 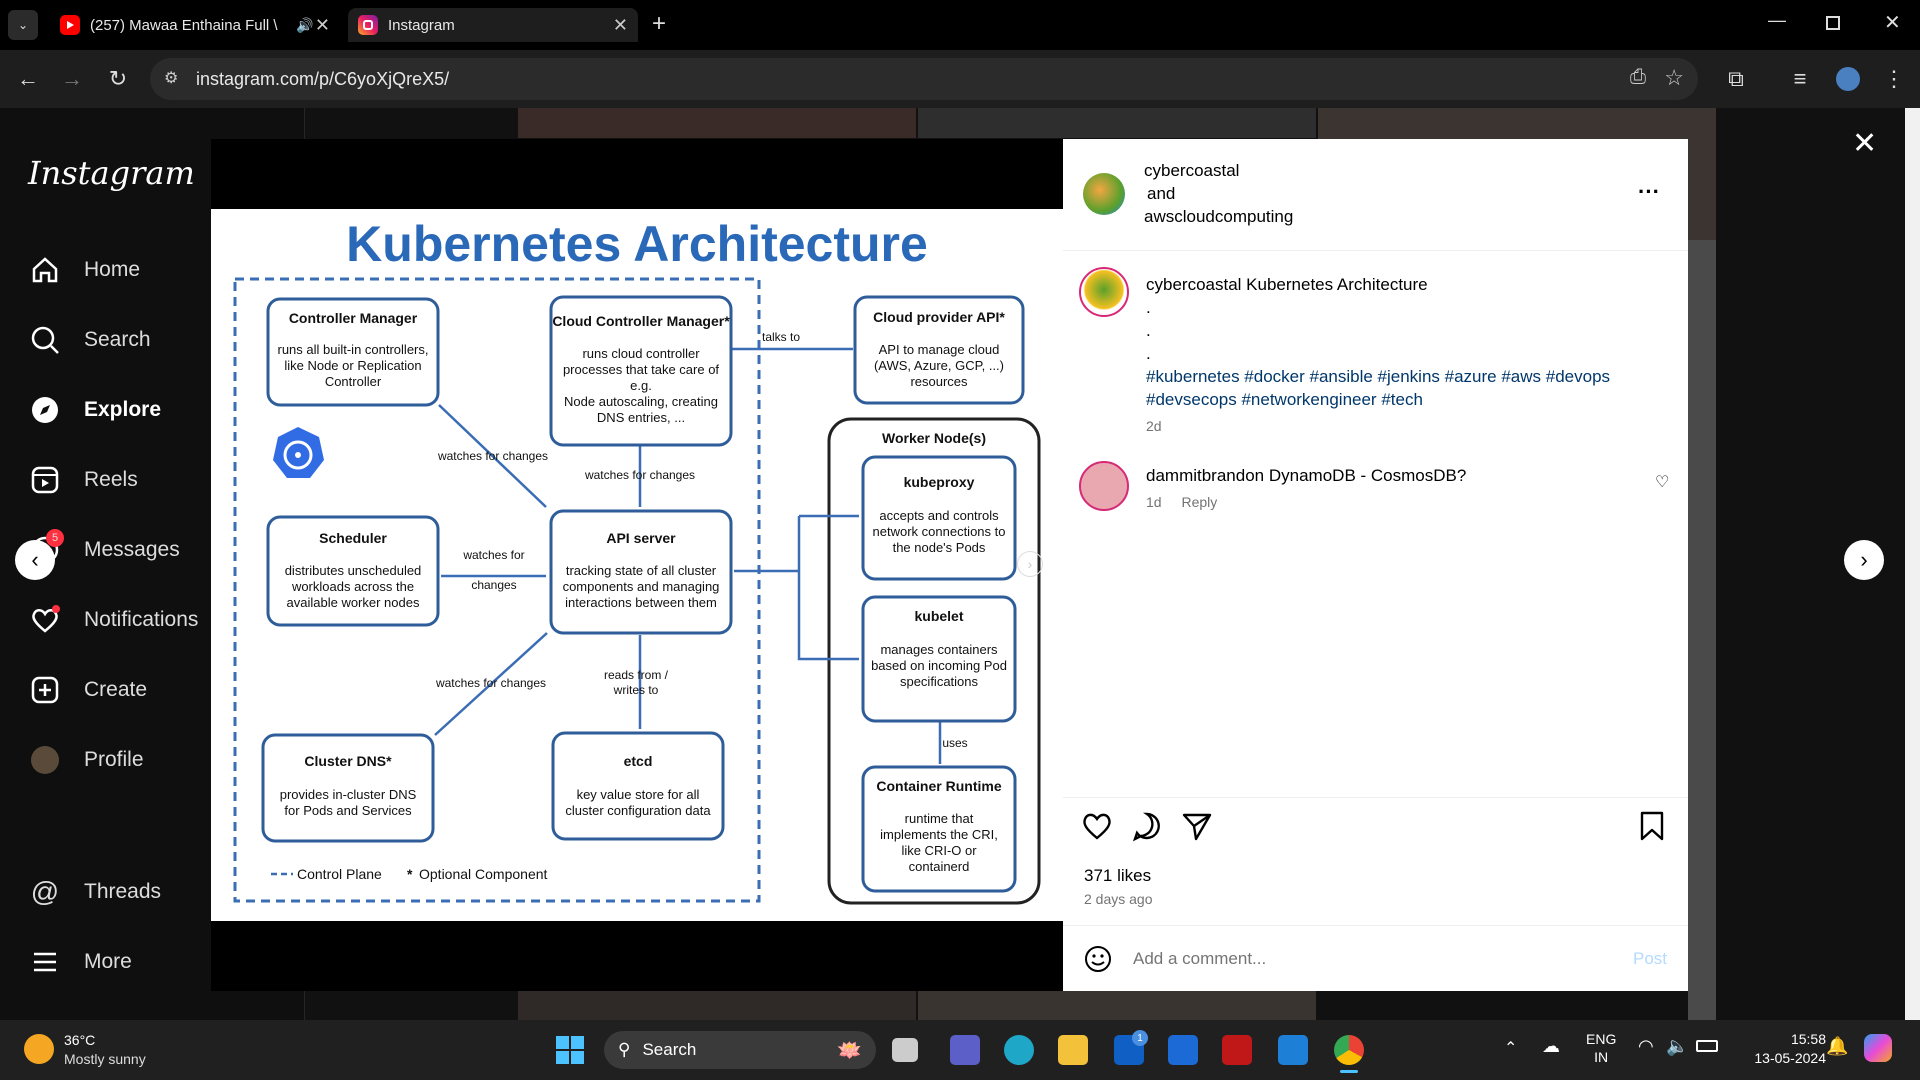 What do you see at coordinates (80, 962) in the screenshot?
I see `nav-more: More` at bounding box center [80, 962].